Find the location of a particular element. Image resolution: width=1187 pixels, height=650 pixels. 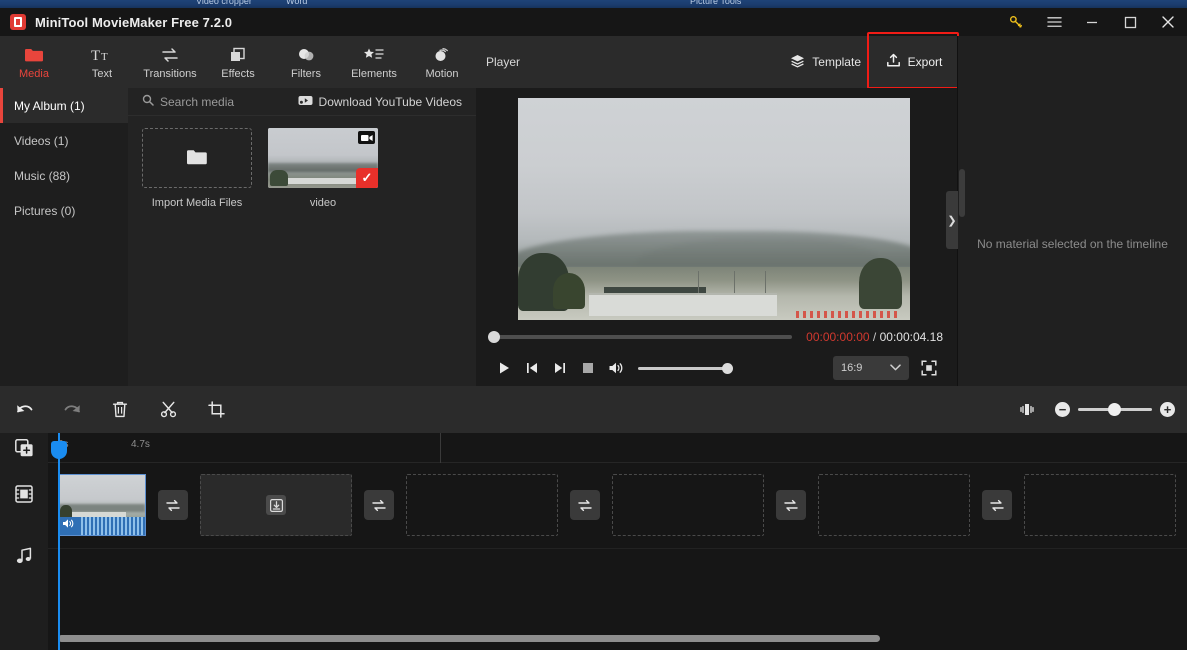

add-media-icon is located at coordinates (24, 448).